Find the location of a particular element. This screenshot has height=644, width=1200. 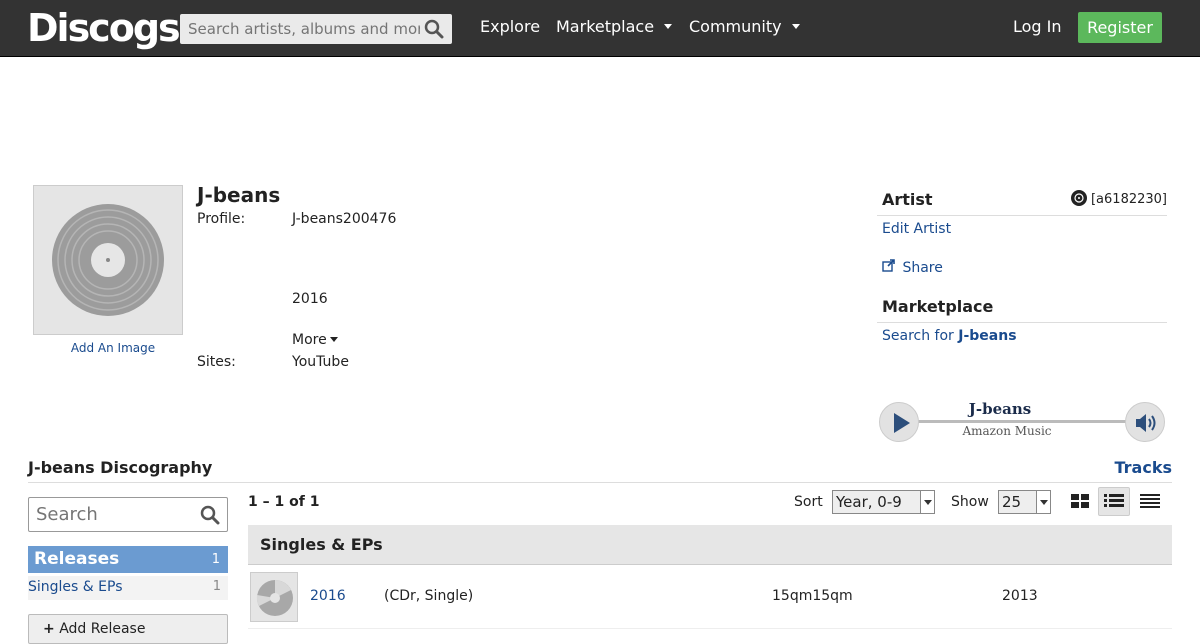

nav-community: Community is located at coordinates (744, 26).